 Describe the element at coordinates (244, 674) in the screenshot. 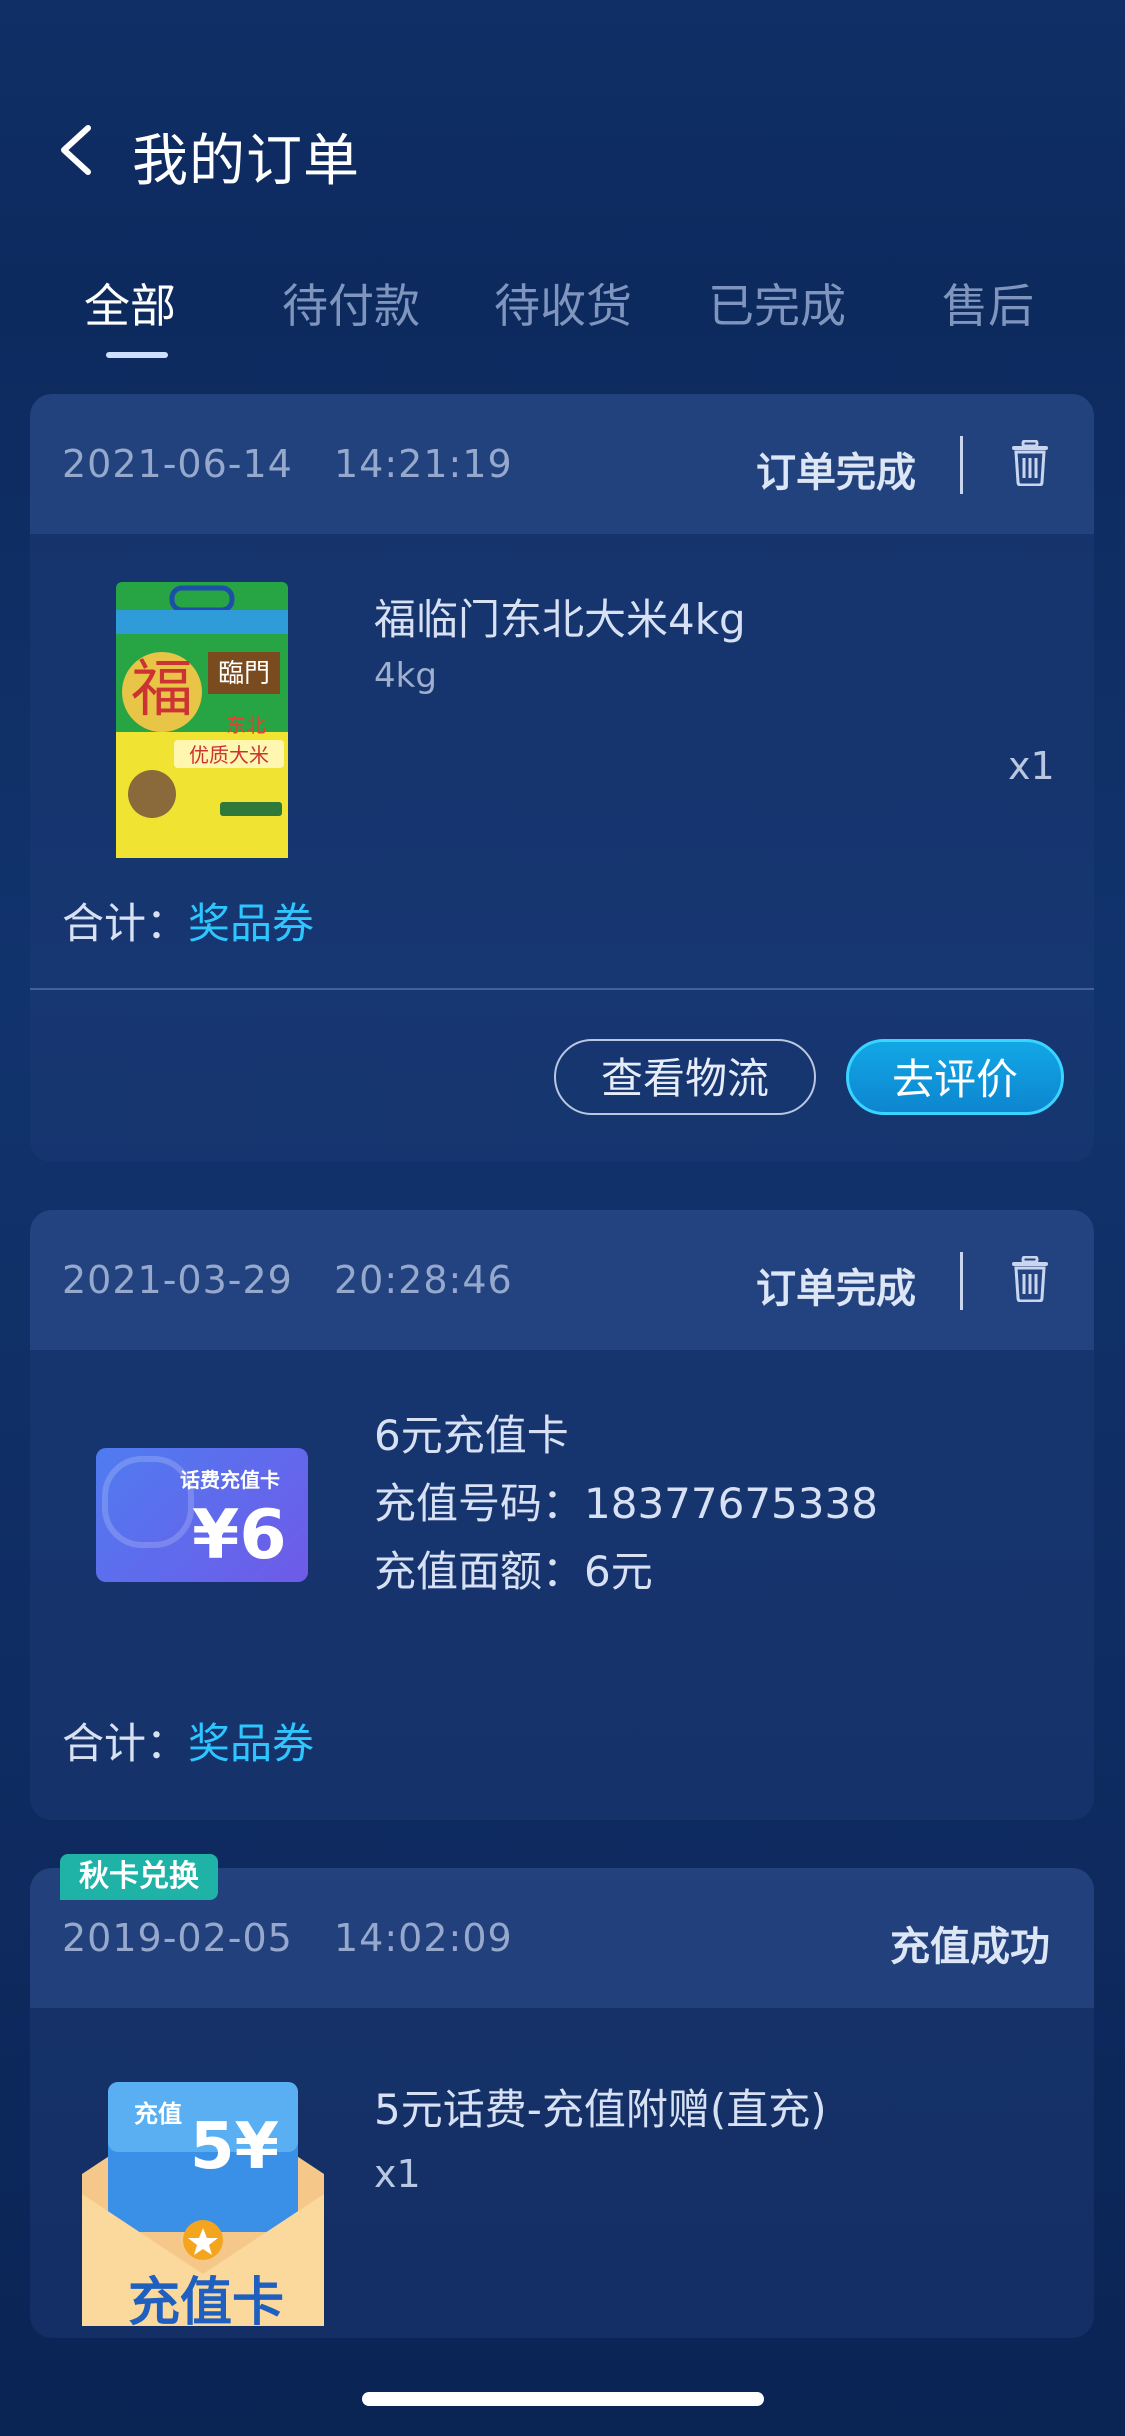

I see `svg-text: 臨門` at that location.